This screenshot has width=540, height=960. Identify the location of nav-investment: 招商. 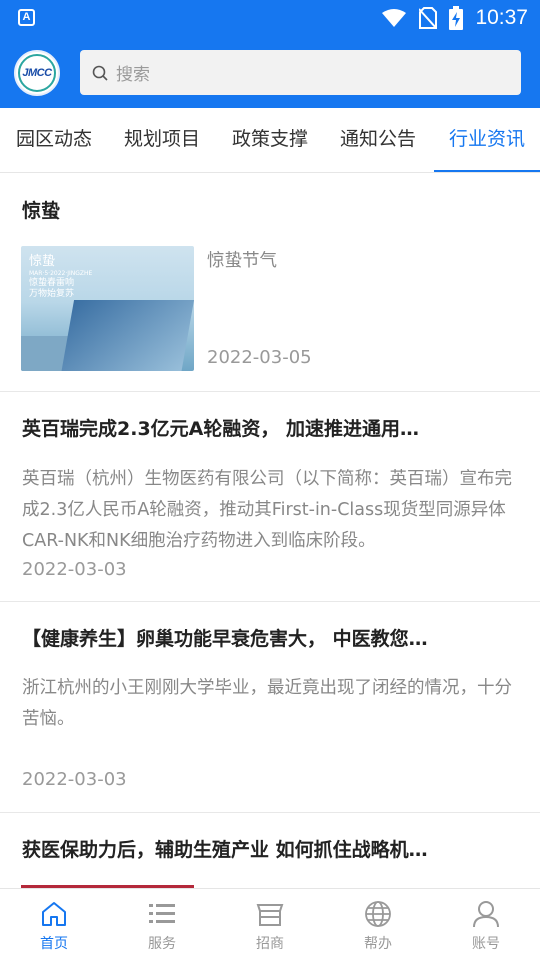
(270, 924).